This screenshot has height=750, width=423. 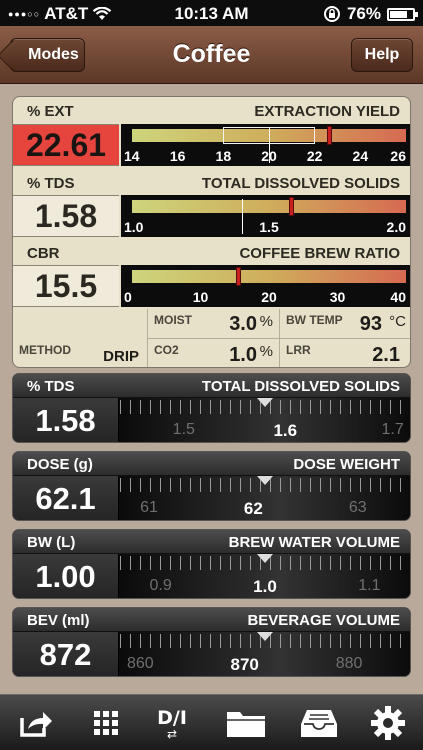 What do you see at coordinates (269, 206) in the screenshot?
I see `tds-gauge-bar` at bounding box center [269, 206].